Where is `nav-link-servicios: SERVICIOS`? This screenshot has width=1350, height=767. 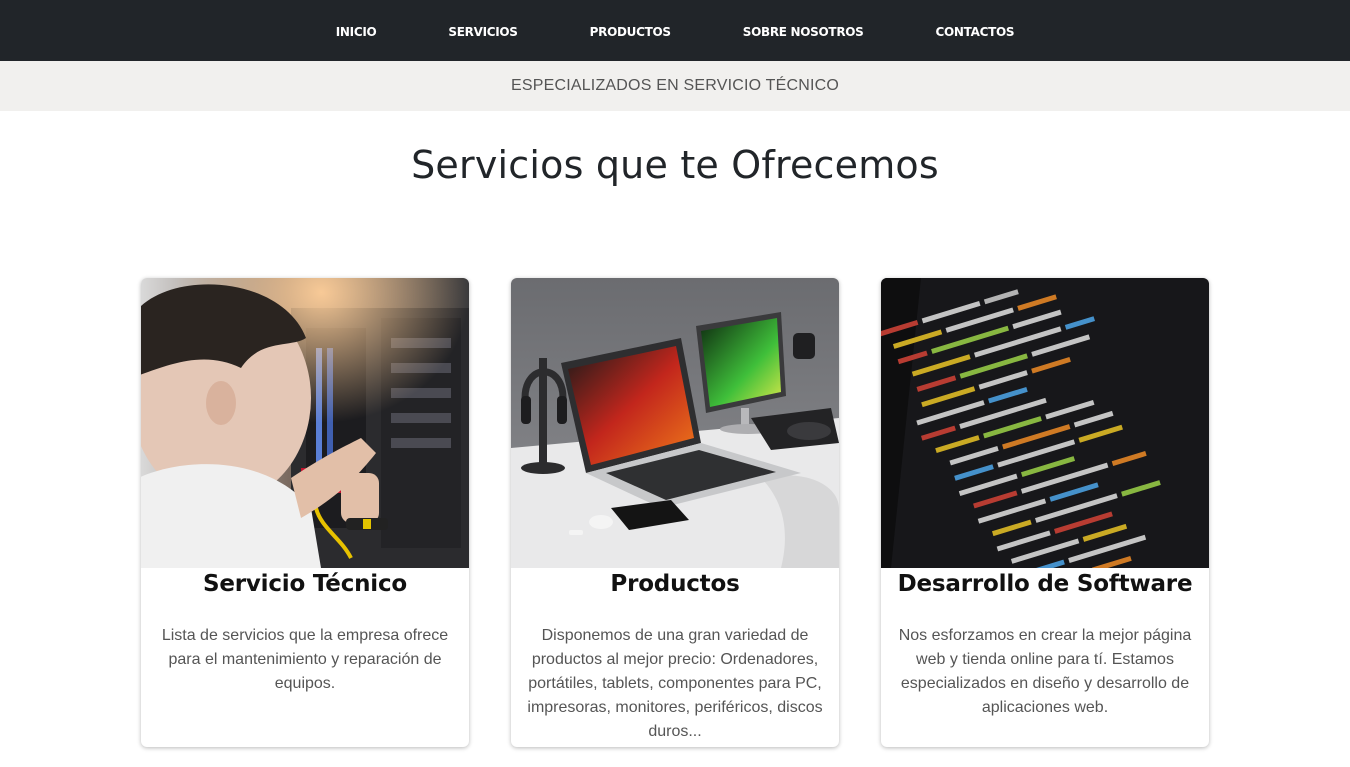 nav-link-servicios: SERVICIOS is located at coordinates (483, 32).